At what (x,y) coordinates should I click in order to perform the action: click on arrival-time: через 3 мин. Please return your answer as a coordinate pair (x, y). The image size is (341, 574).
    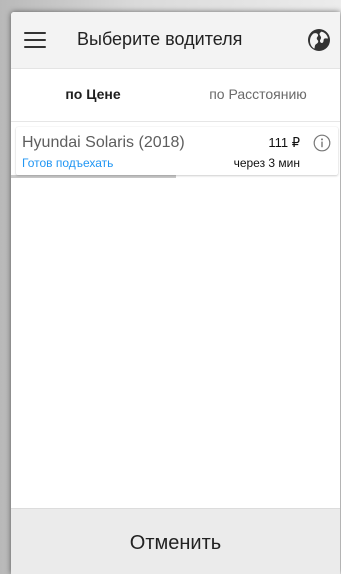
    Looking at the image, I should click on (266, 163).